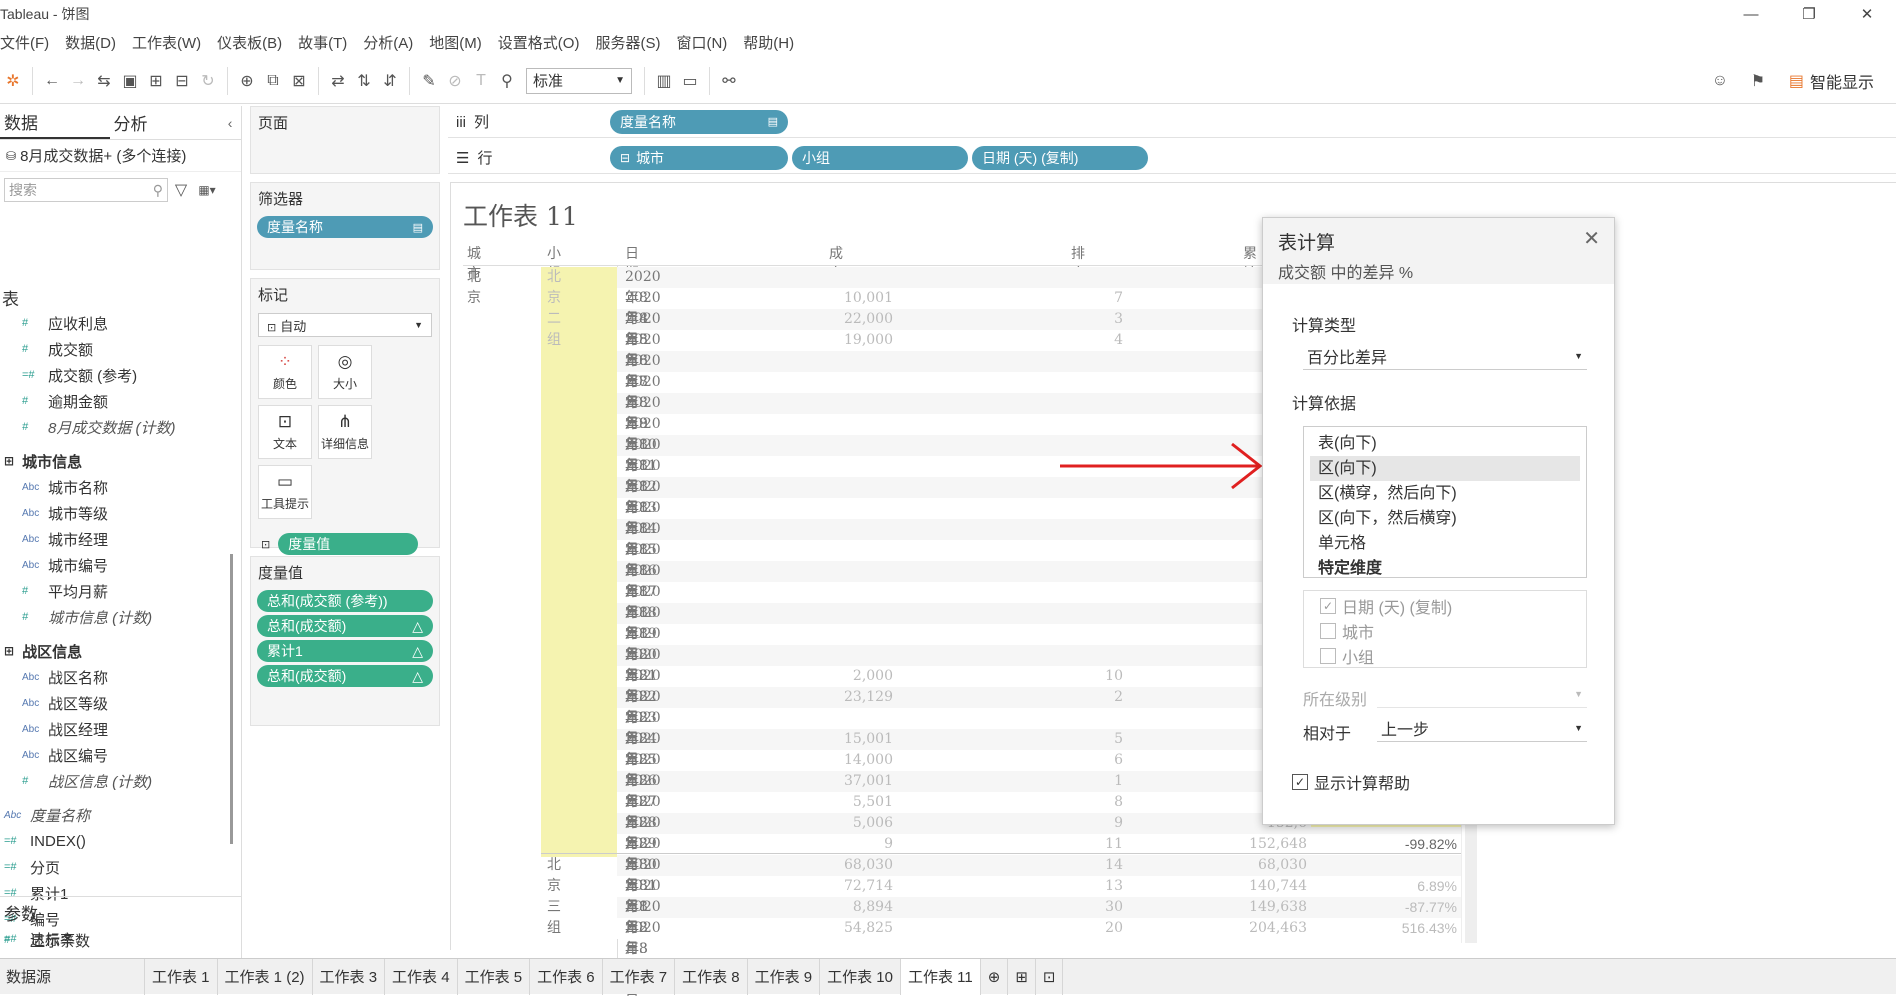 This screenshot has height=1001, width=1896. What do you see at coordinates (345, 325) in the screenshot?
I see `mark-type-select: ⊡ 自动 ▼` at bounding box center [345, 325].